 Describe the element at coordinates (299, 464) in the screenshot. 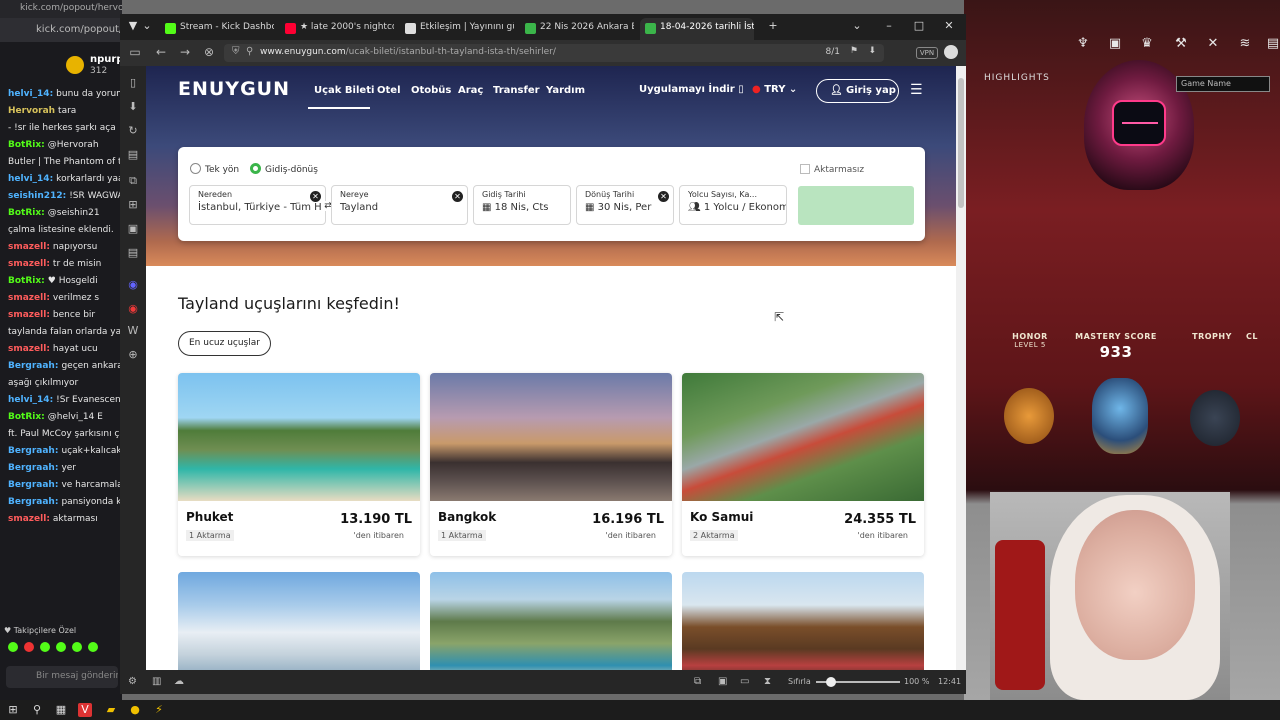

I see `destination-card-phuket: Phuket 1 Aktarma 13.190 TL 'den itibaren` at that location.